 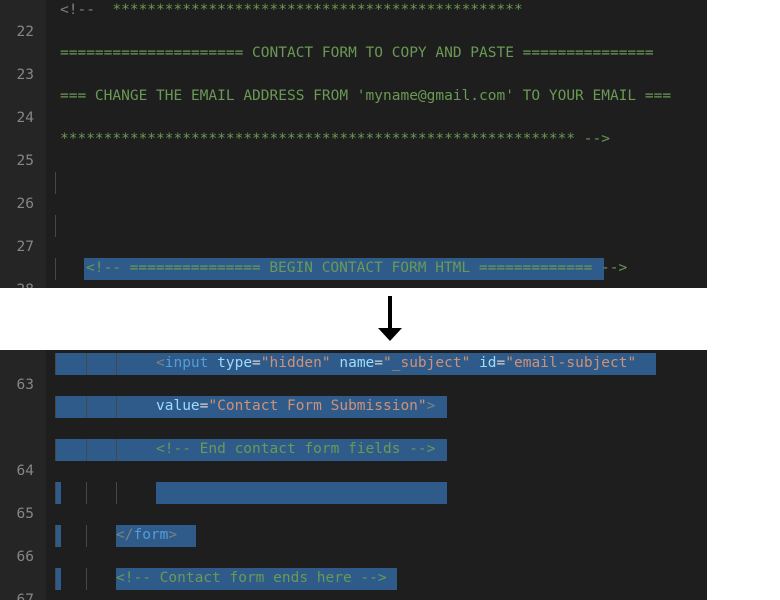 I want to click on line-number: 27, so click(x=25, y=246).